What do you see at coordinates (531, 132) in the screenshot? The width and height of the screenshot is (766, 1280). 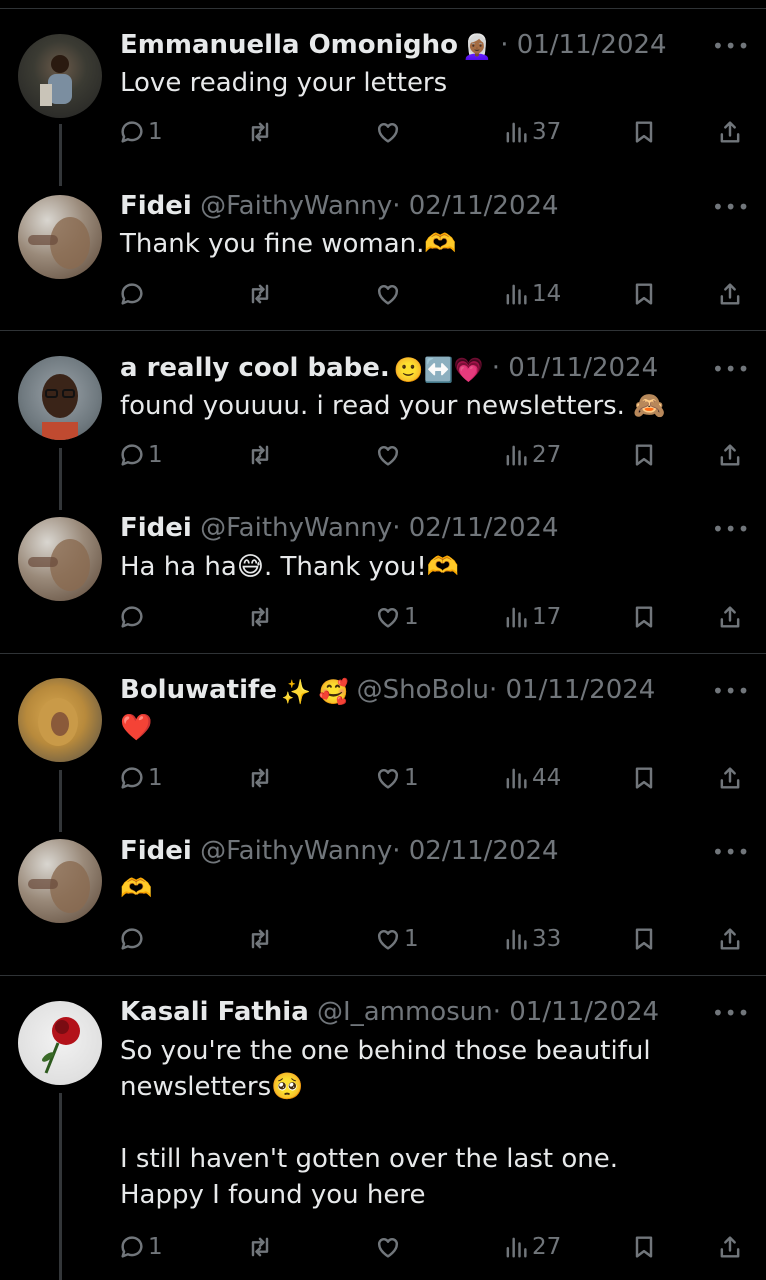 I see `views-button: 37` at bounding box center [531, 132].